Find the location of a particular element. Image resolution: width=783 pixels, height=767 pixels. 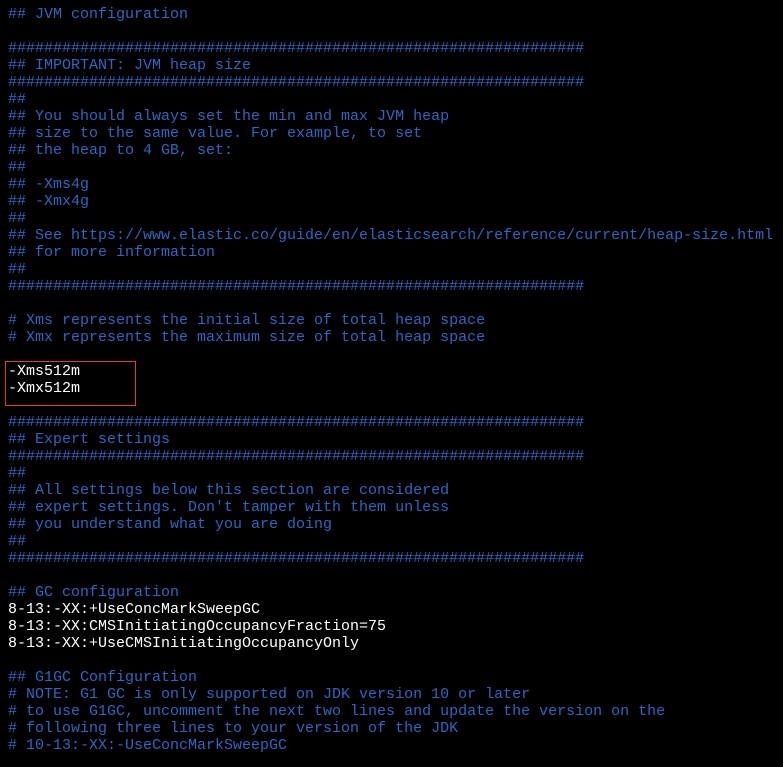

config-setting-line: 8-13:-XX:+UseConcMarkSweepGC is located at coordinates (134, 609).